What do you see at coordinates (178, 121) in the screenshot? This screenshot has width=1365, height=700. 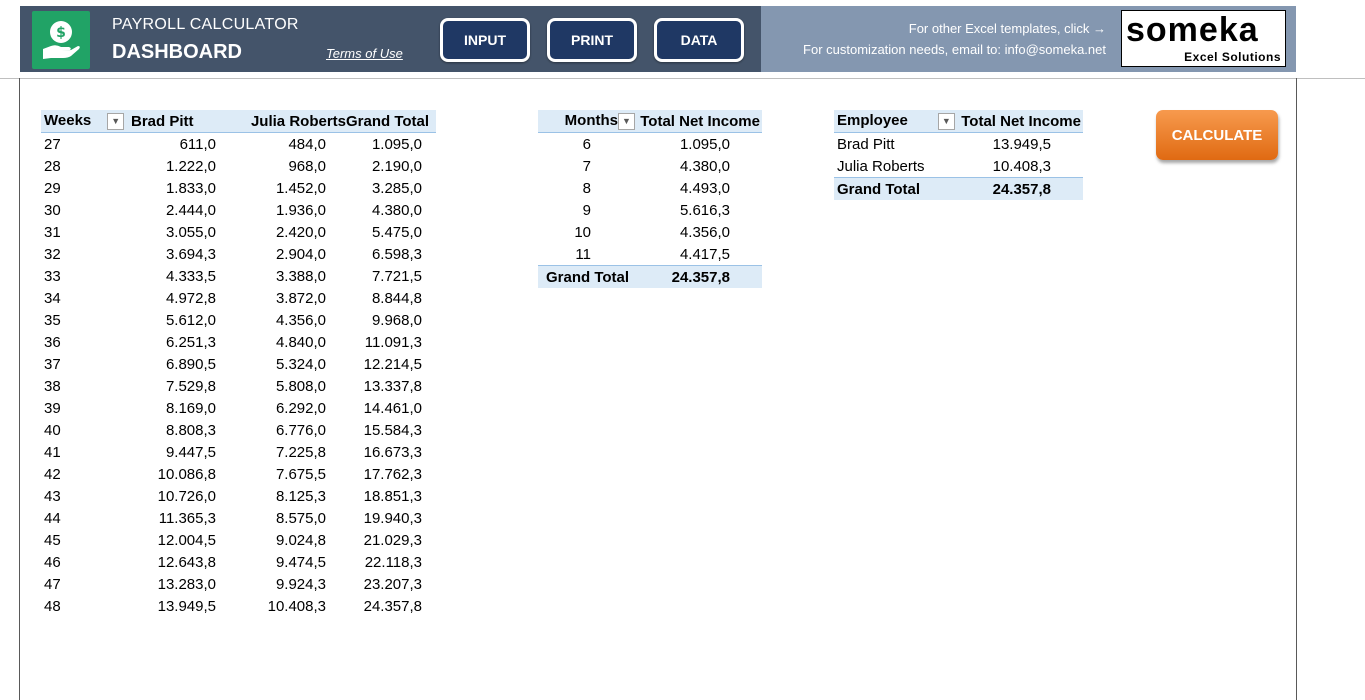 I see `brad-pitt-header: Brad Pitt` at bounding box center [178, 121].